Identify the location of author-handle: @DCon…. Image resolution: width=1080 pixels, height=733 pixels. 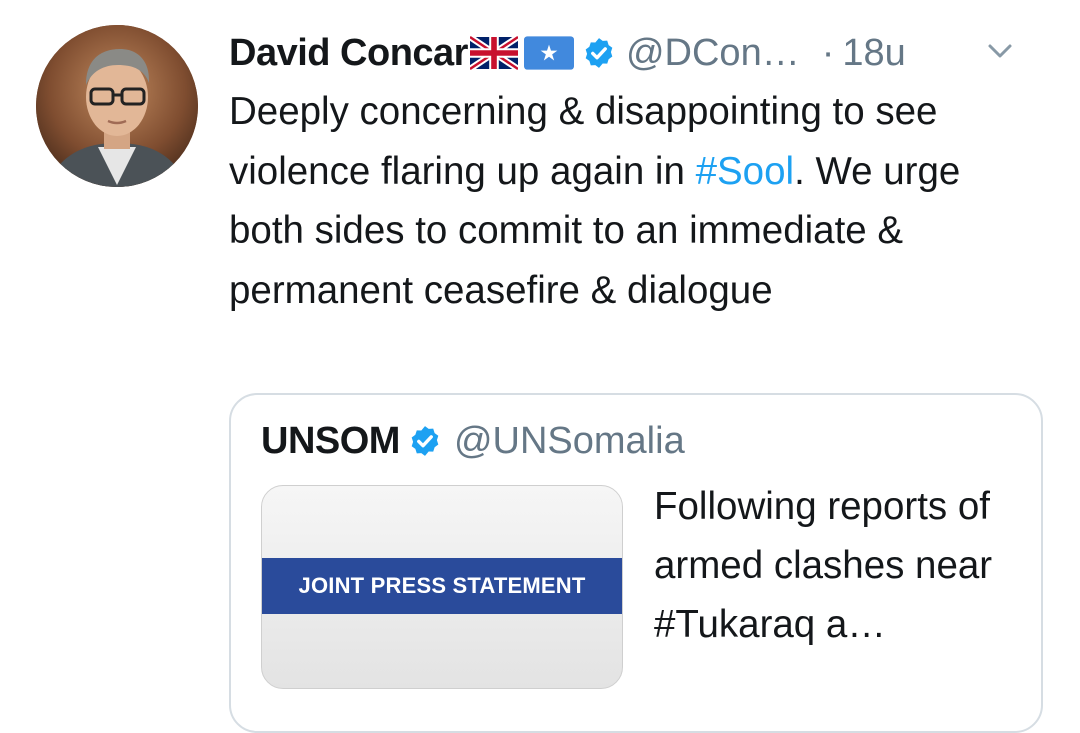
(713, 53).